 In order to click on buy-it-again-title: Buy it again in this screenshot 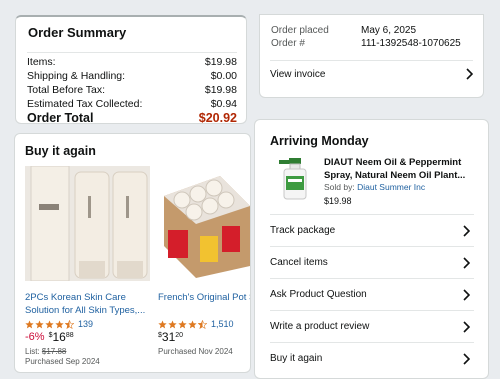, I will do `click(60, 151)`.